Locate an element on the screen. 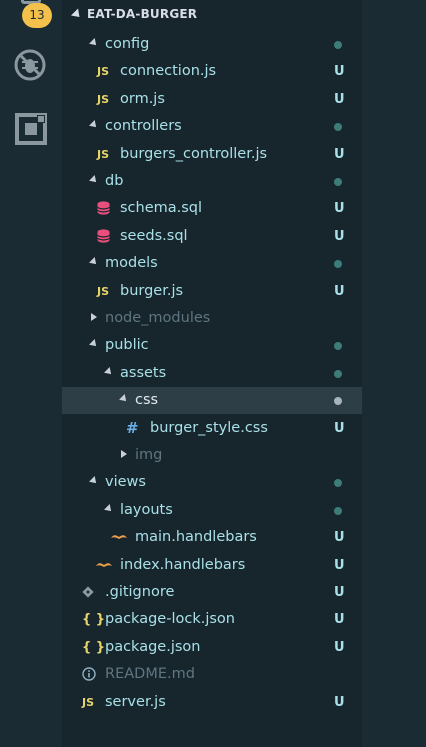 The image size is (426, 747). tree-folder-controllers: controllers is located at coordinates (244, 126).